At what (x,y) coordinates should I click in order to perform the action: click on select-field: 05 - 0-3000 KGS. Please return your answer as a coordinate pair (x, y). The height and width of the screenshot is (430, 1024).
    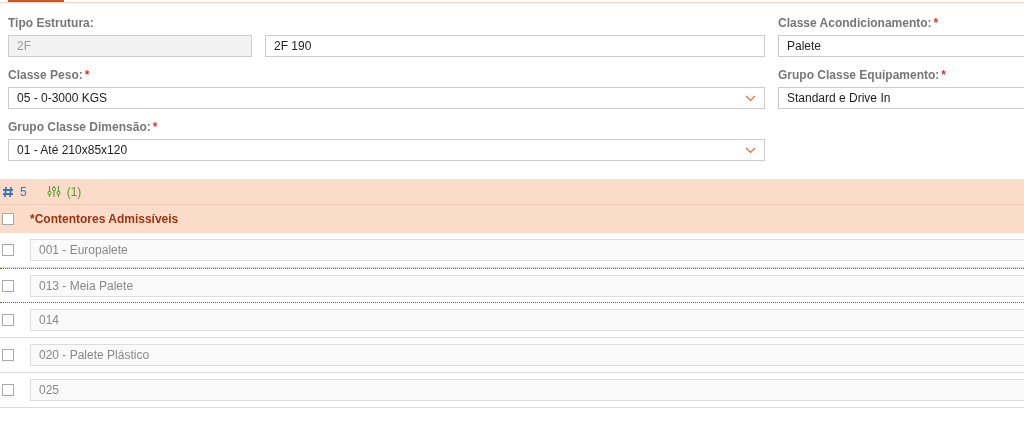
    Looking at the image, I should click on (386, 98).